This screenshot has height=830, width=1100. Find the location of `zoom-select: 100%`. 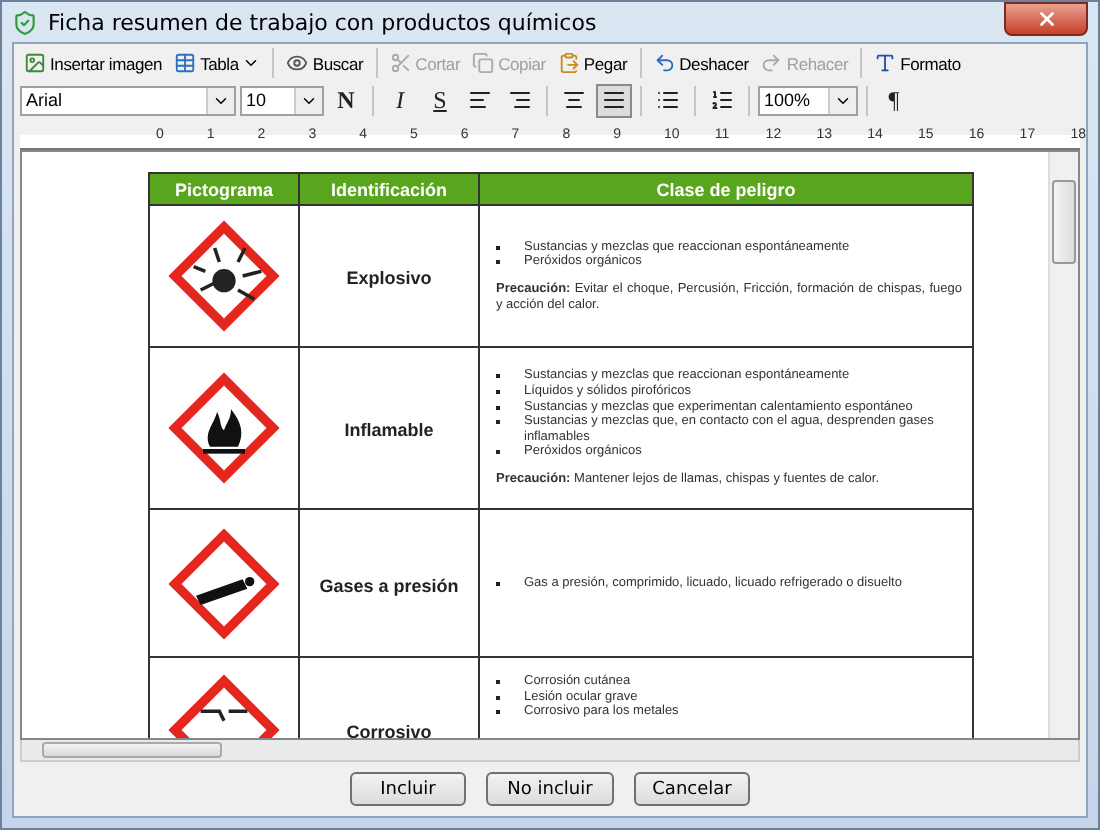

zoom-select: 100% is located at coordinates (808, 100).